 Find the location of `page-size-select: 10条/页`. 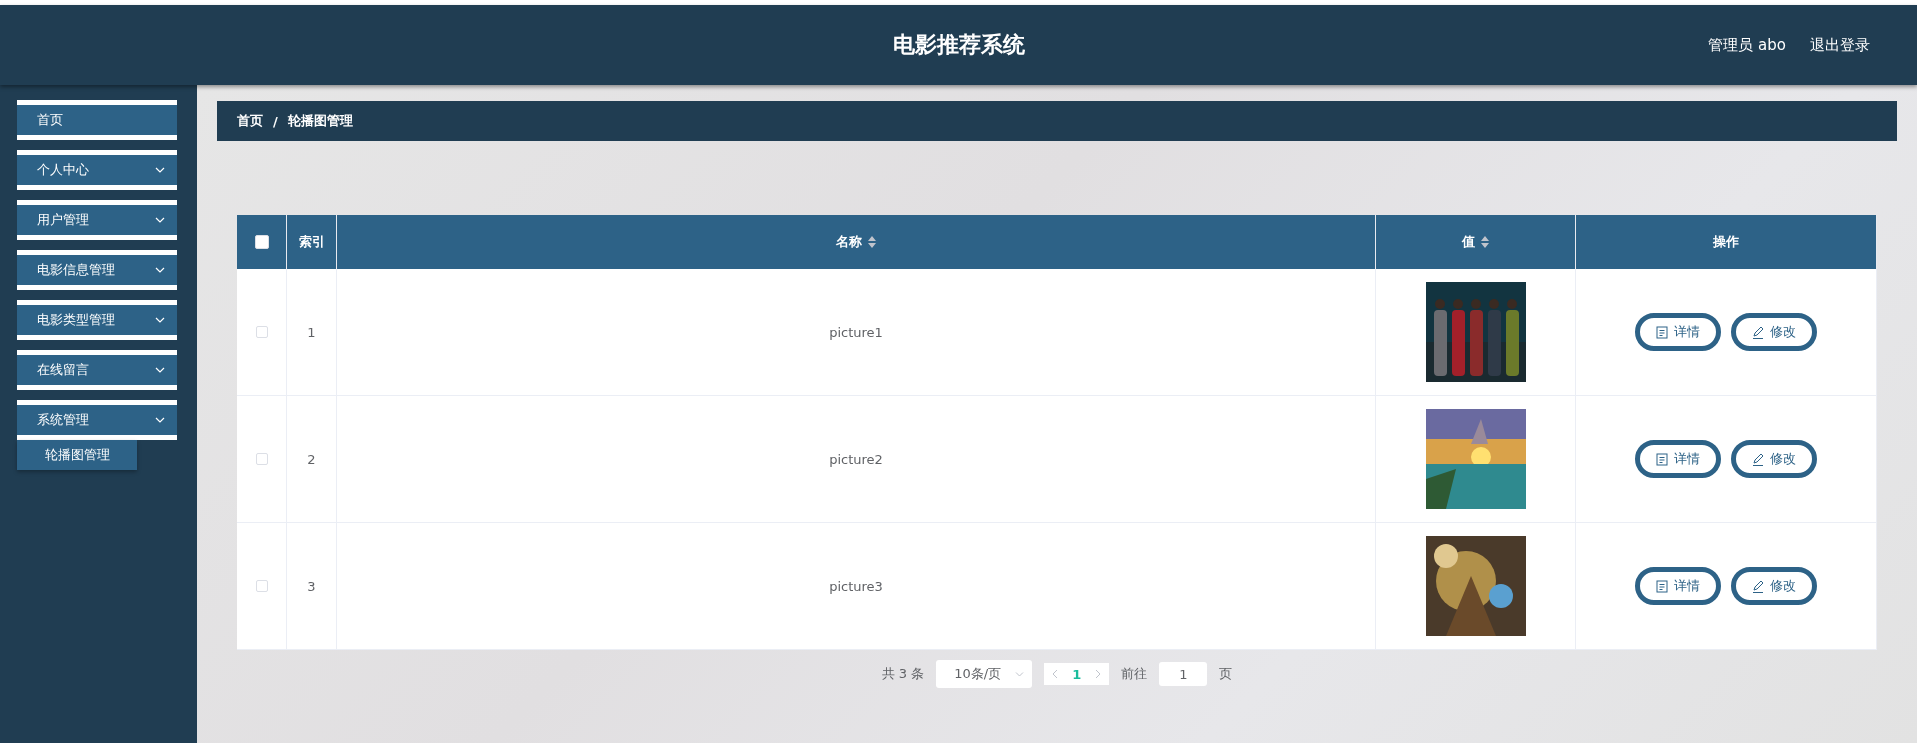

page-size-select: 10条/页 is located at coordinates (984, 674).